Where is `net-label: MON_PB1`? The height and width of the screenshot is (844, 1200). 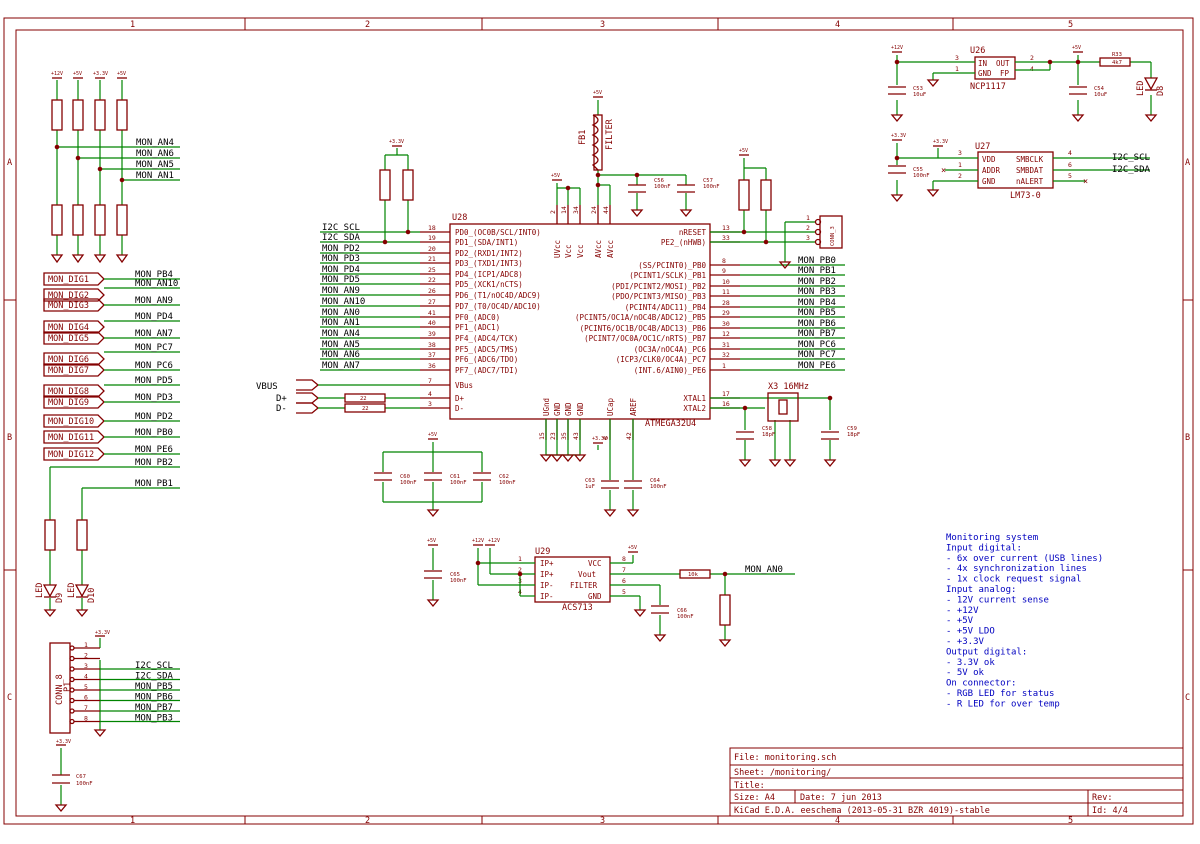 net-label: MON_PB1 is located at coordinates (817, 271).